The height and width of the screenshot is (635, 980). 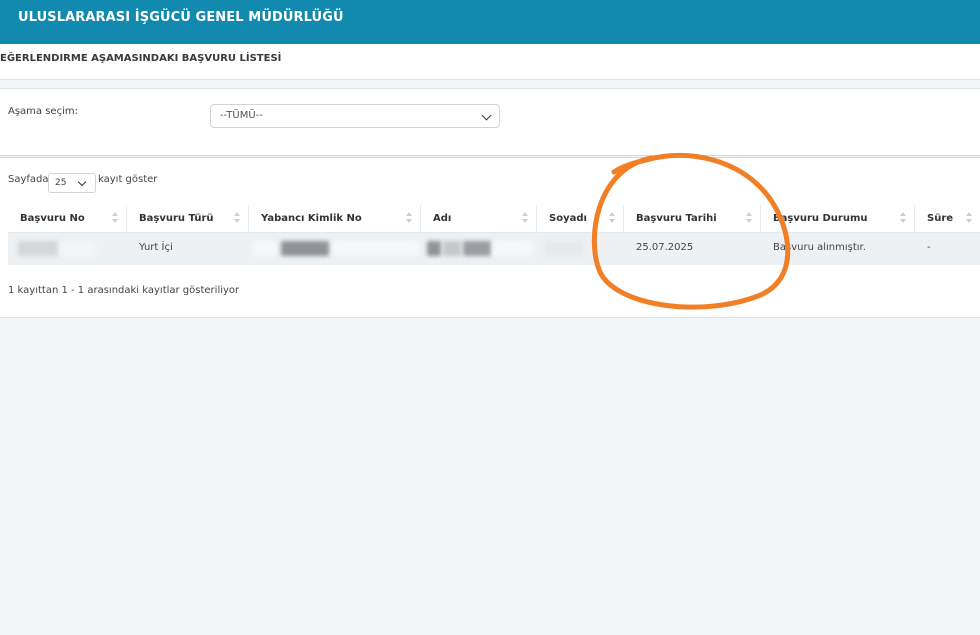 What do you see at coordinates (442, 218) in the screenshot?
I see `column-label: Adı` at bounding box center [442, 218].